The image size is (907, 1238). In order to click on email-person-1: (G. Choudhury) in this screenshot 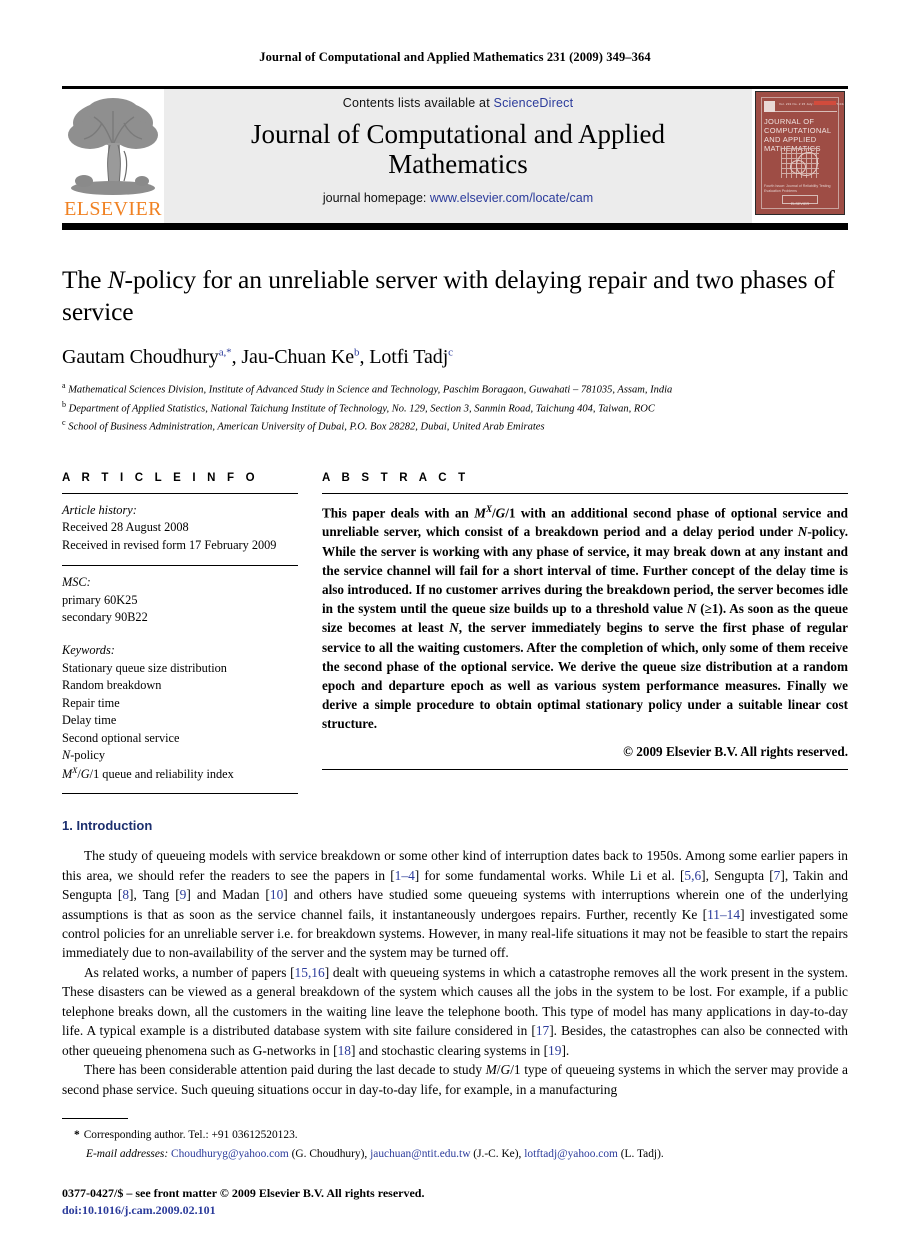, I will do `click(328, 1153)`.